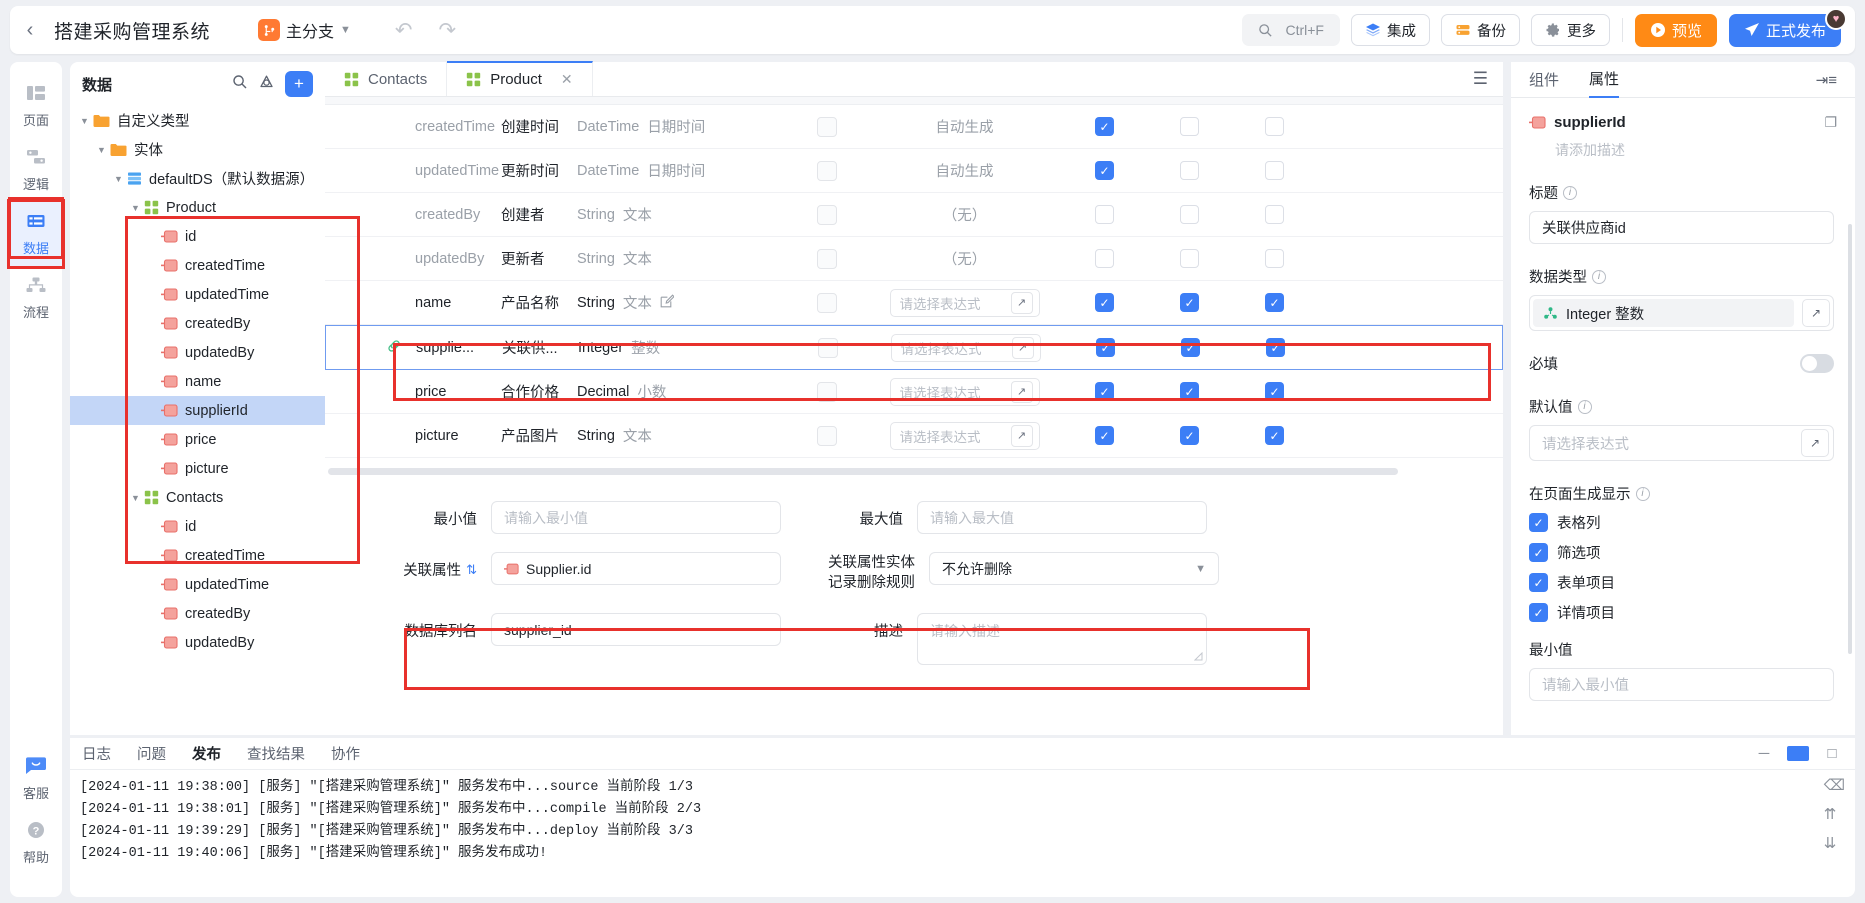 This screenshot has height=903, width=1865. Describe the element at coordinates (1683, 612) in the screenshot. I see `display-option: ✓ 详情项目` at that location.